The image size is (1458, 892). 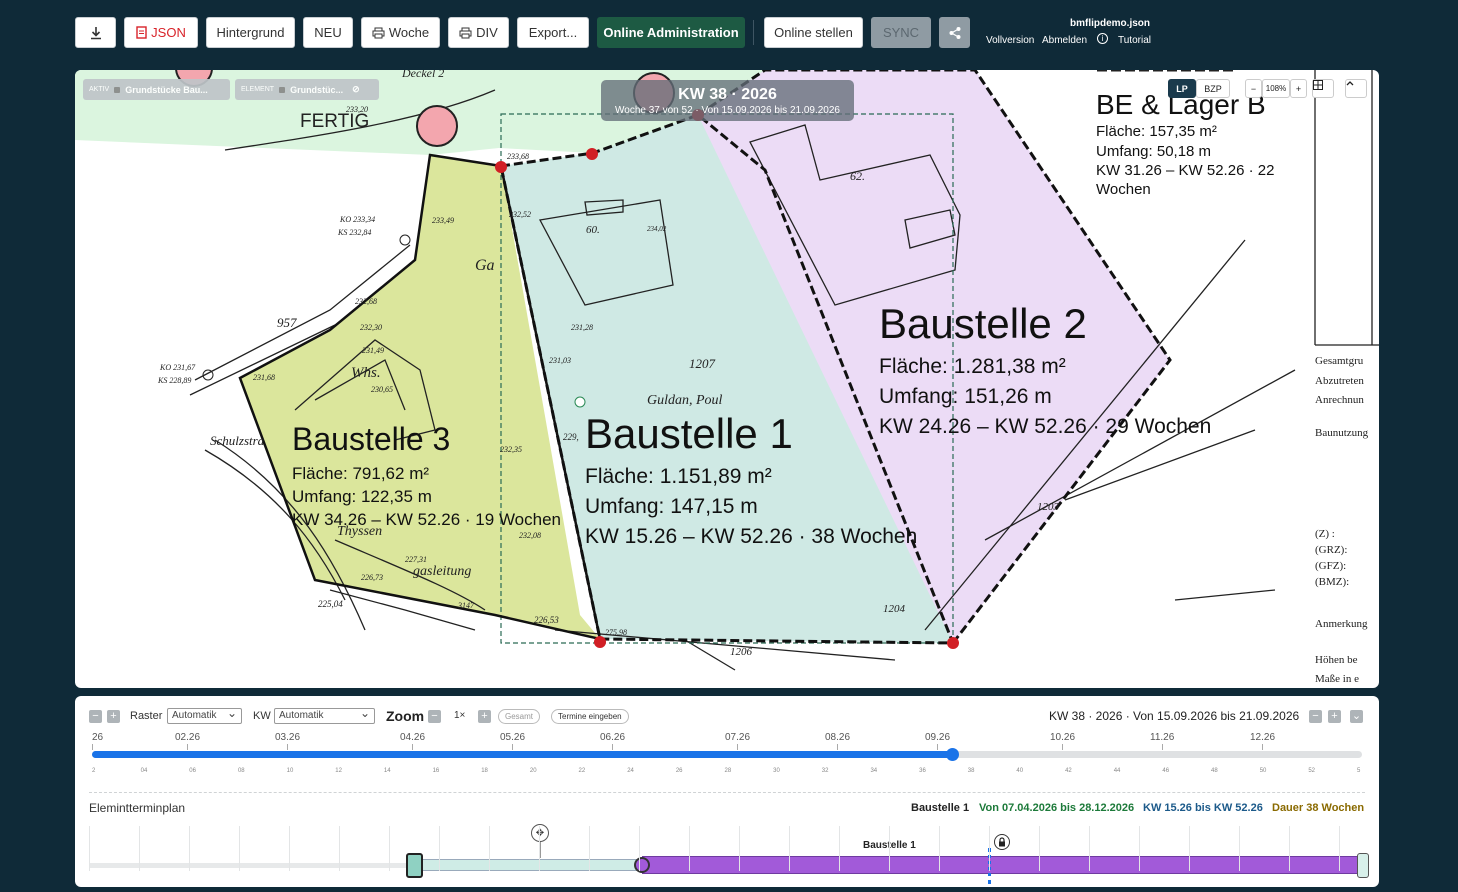 I want to click on hintergrund-button: Hintergrund, so click(x=250, y=32).